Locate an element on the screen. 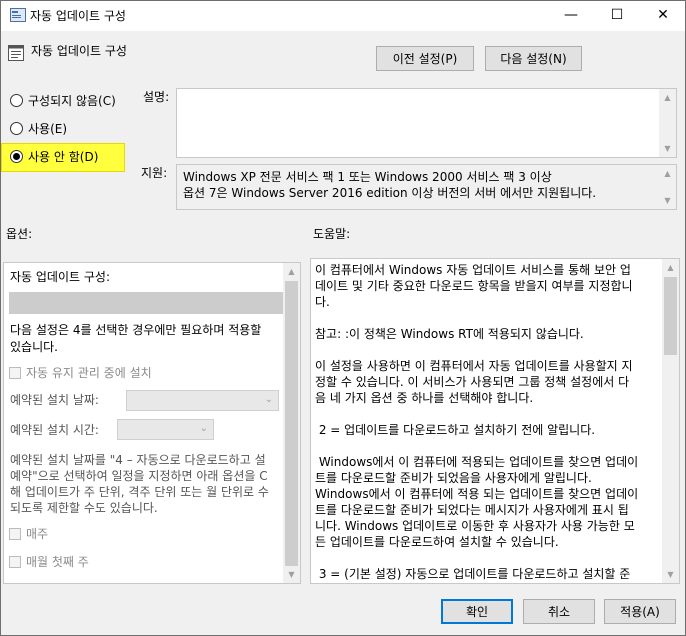  weekly-checkbox-label: 매주 is located at coordinates (37, 534).